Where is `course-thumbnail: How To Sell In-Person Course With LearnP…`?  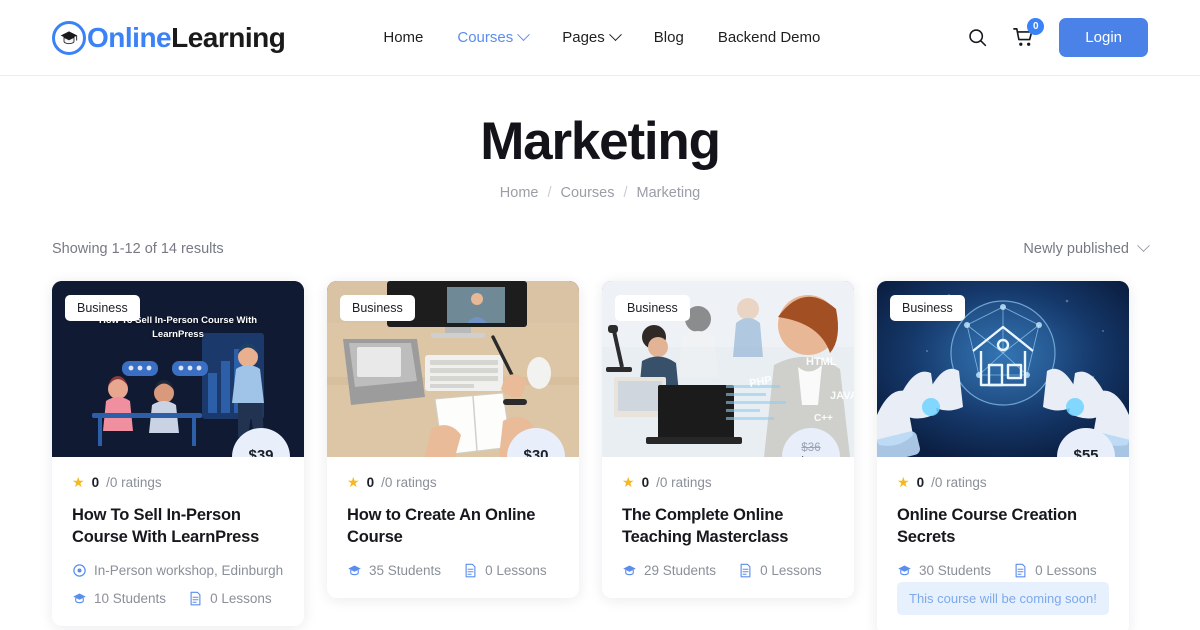
course-thumbnail: How To Sell In-Person Course With LearnP… is located at coordinates (178, 368).